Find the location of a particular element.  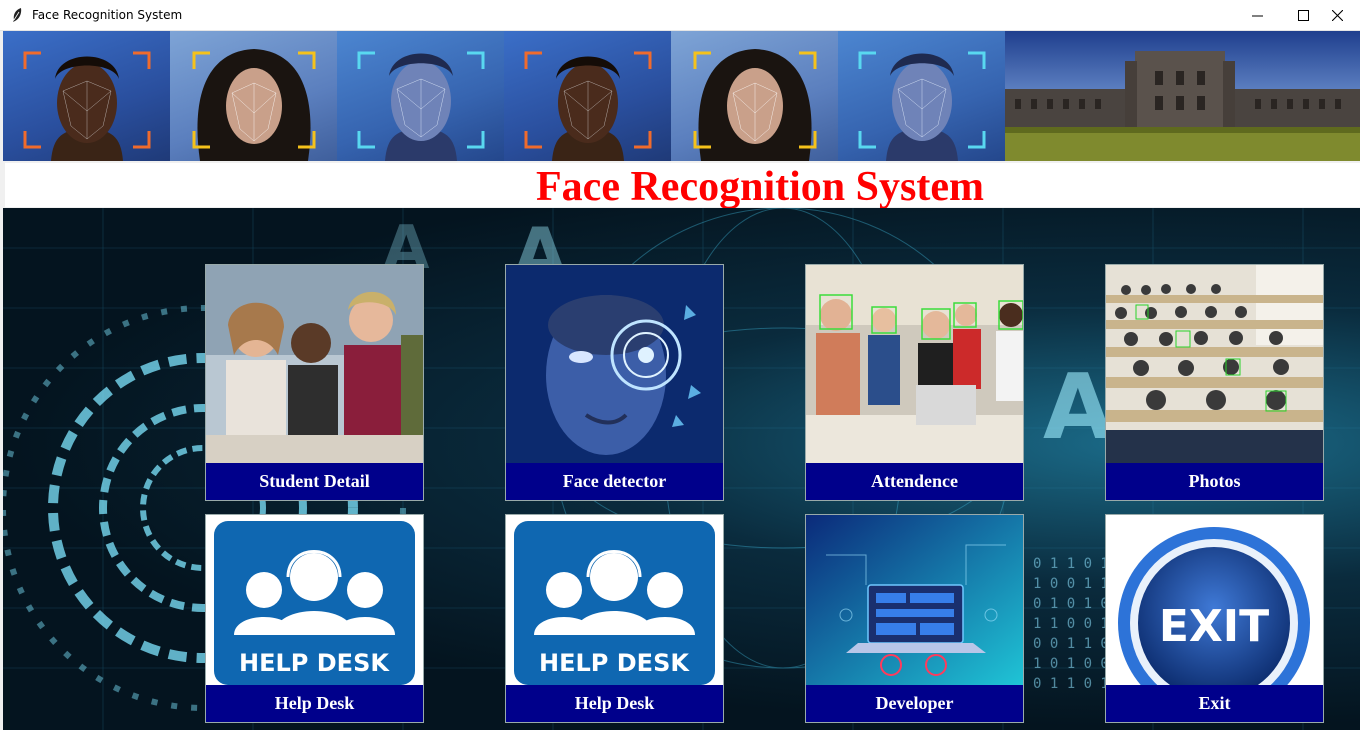

attendence-tile: Attendence is located at coordinates (914, 382).